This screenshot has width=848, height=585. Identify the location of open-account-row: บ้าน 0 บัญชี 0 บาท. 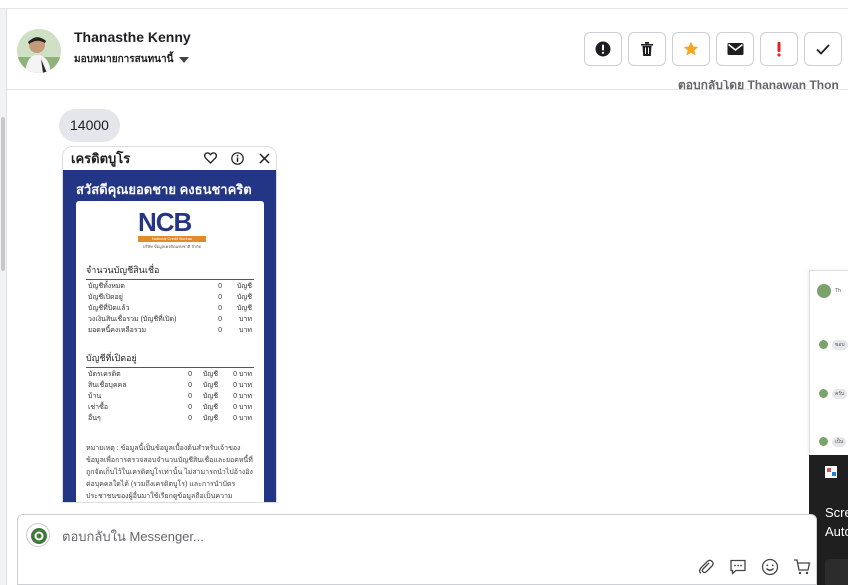
(170, 396).